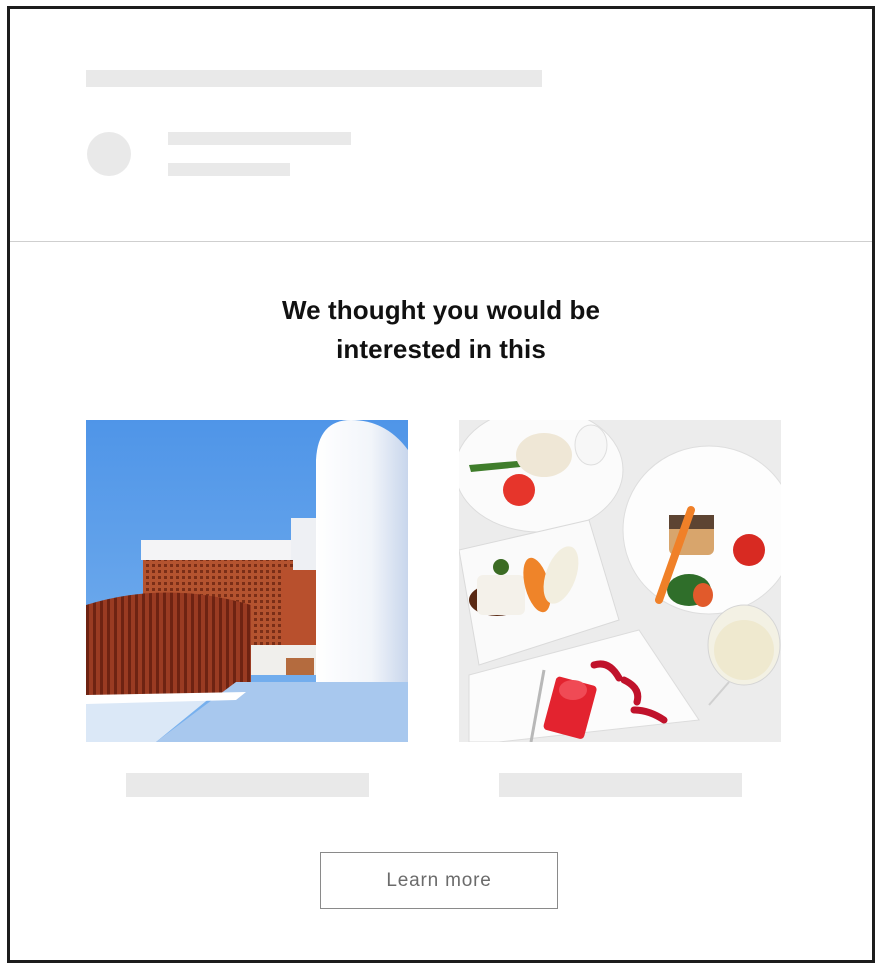 The height and width of the screenshot is (968, 880). Describe the element at coordinates (247, 581) in the screenshot. I see `architecture-photo` at that location.